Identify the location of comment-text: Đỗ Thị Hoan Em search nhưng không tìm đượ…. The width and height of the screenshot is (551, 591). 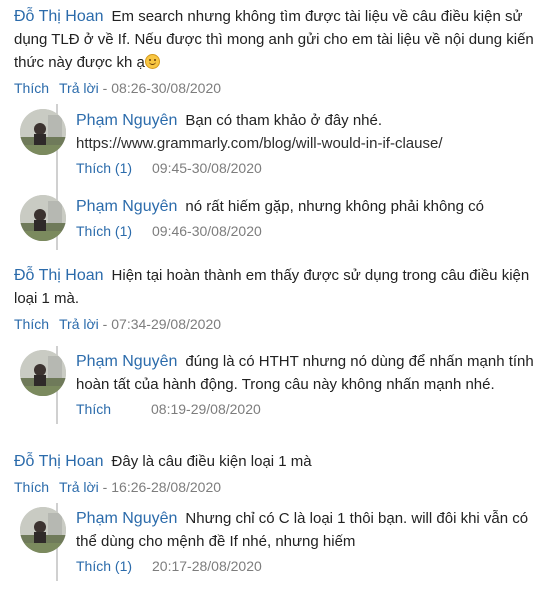
(276, 39).